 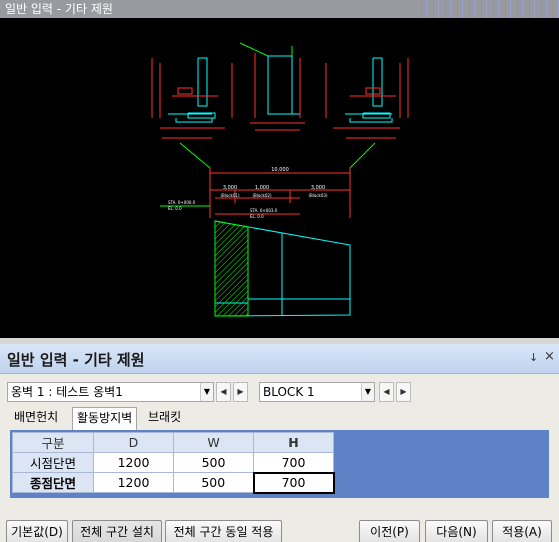 I want to click on table-cell-focused: 700, so click(x=293, y=482).